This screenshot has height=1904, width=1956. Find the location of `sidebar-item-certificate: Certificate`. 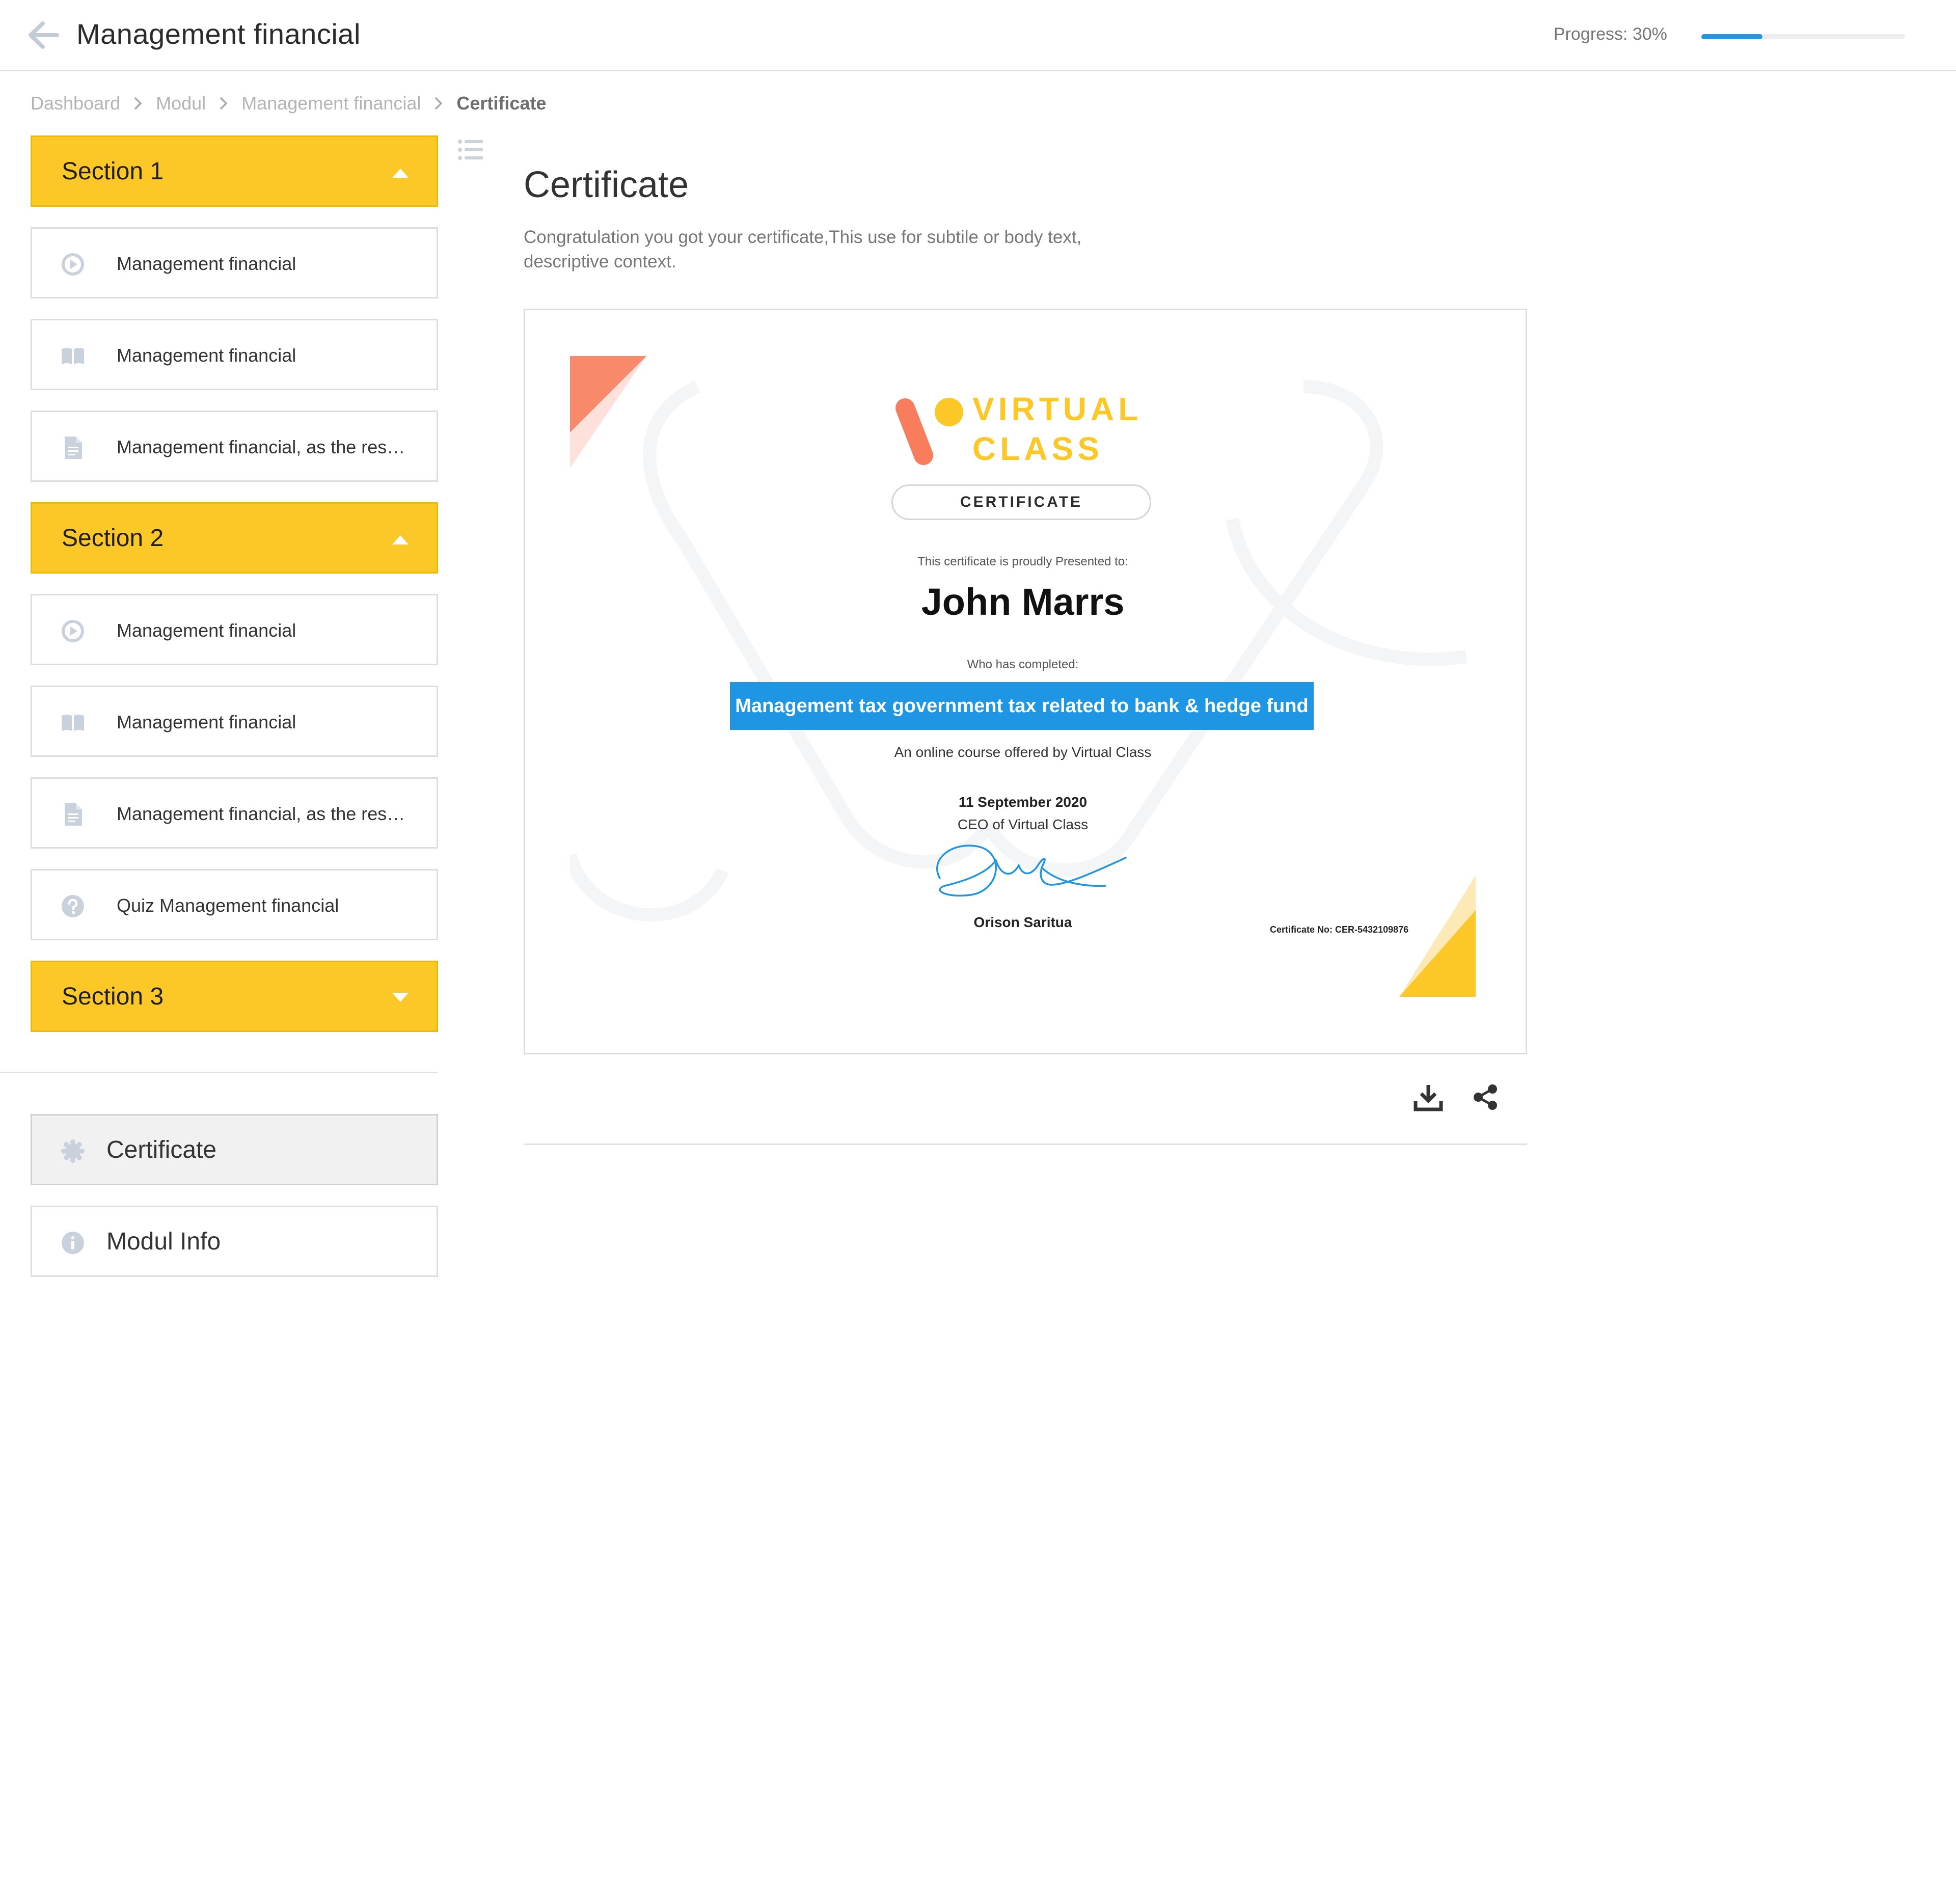

sidebar-item-certificate: Certificate is located at coordinates (234, 1149).